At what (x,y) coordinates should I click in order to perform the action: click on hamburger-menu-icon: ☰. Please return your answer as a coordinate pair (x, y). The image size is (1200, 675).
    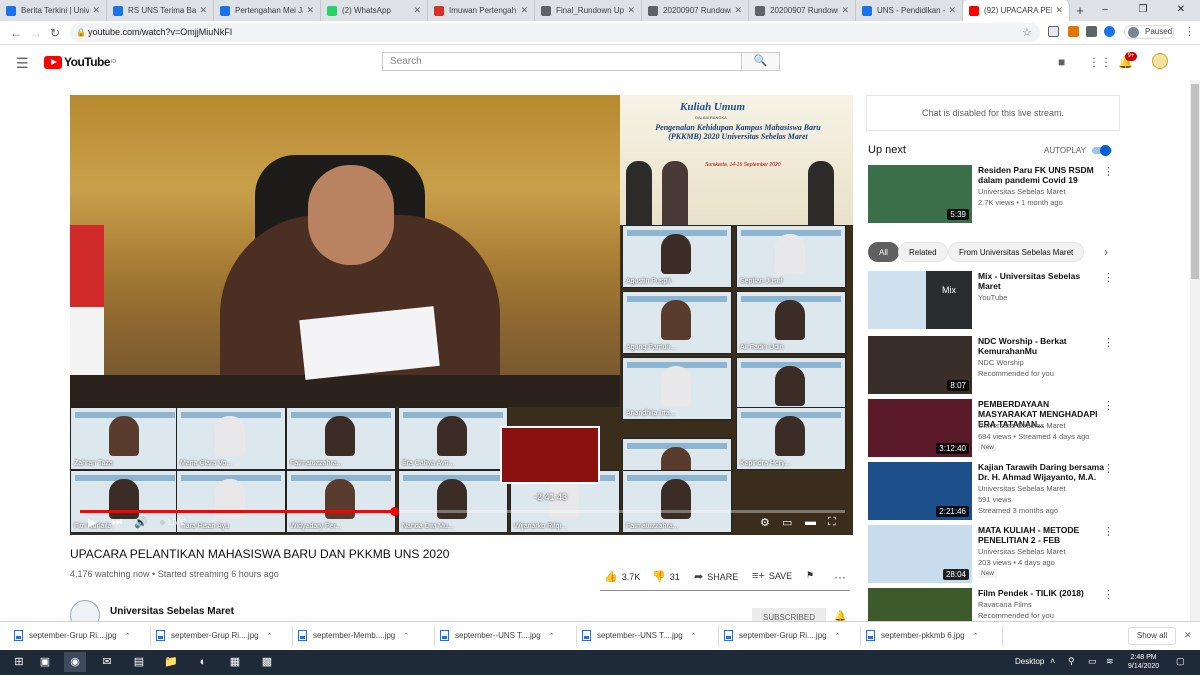
    Looking at the image, I should click on (22, 63).